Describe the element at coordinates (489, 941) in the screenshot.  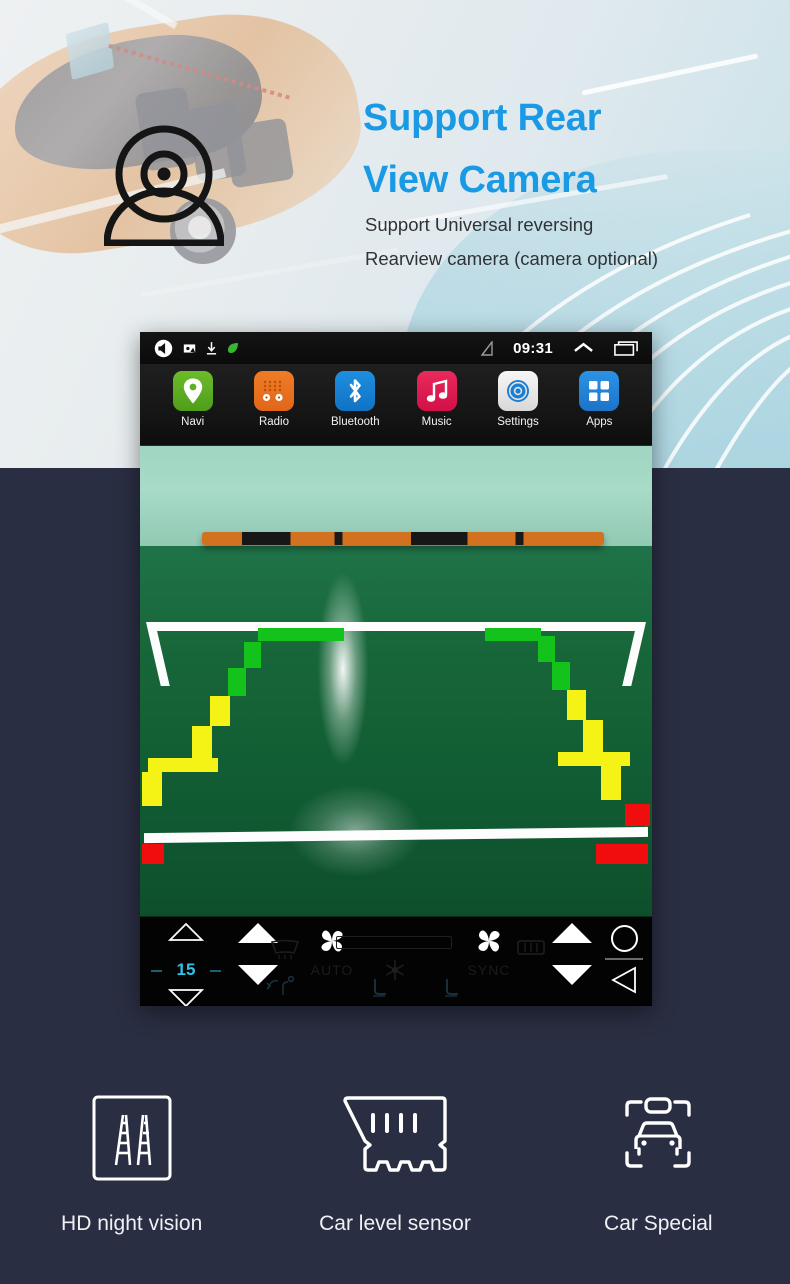
I see `fan-icon` at that location.